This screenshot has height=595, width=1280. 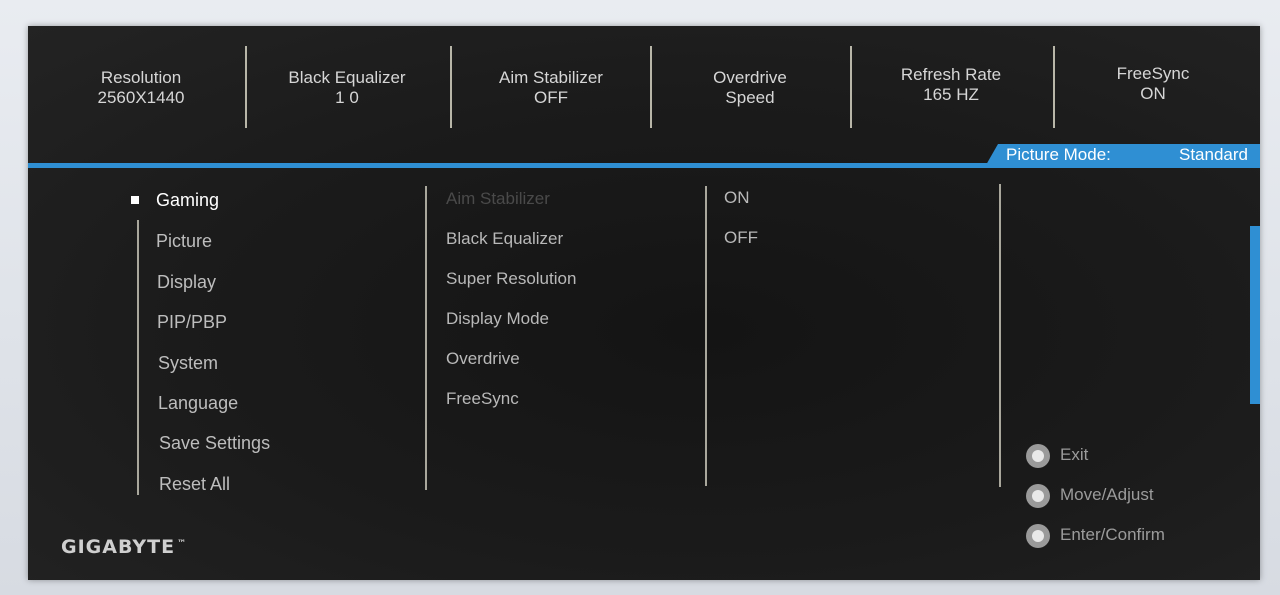 I want to click on picture-mode-value: Standard, so click(x=1213, y=154).